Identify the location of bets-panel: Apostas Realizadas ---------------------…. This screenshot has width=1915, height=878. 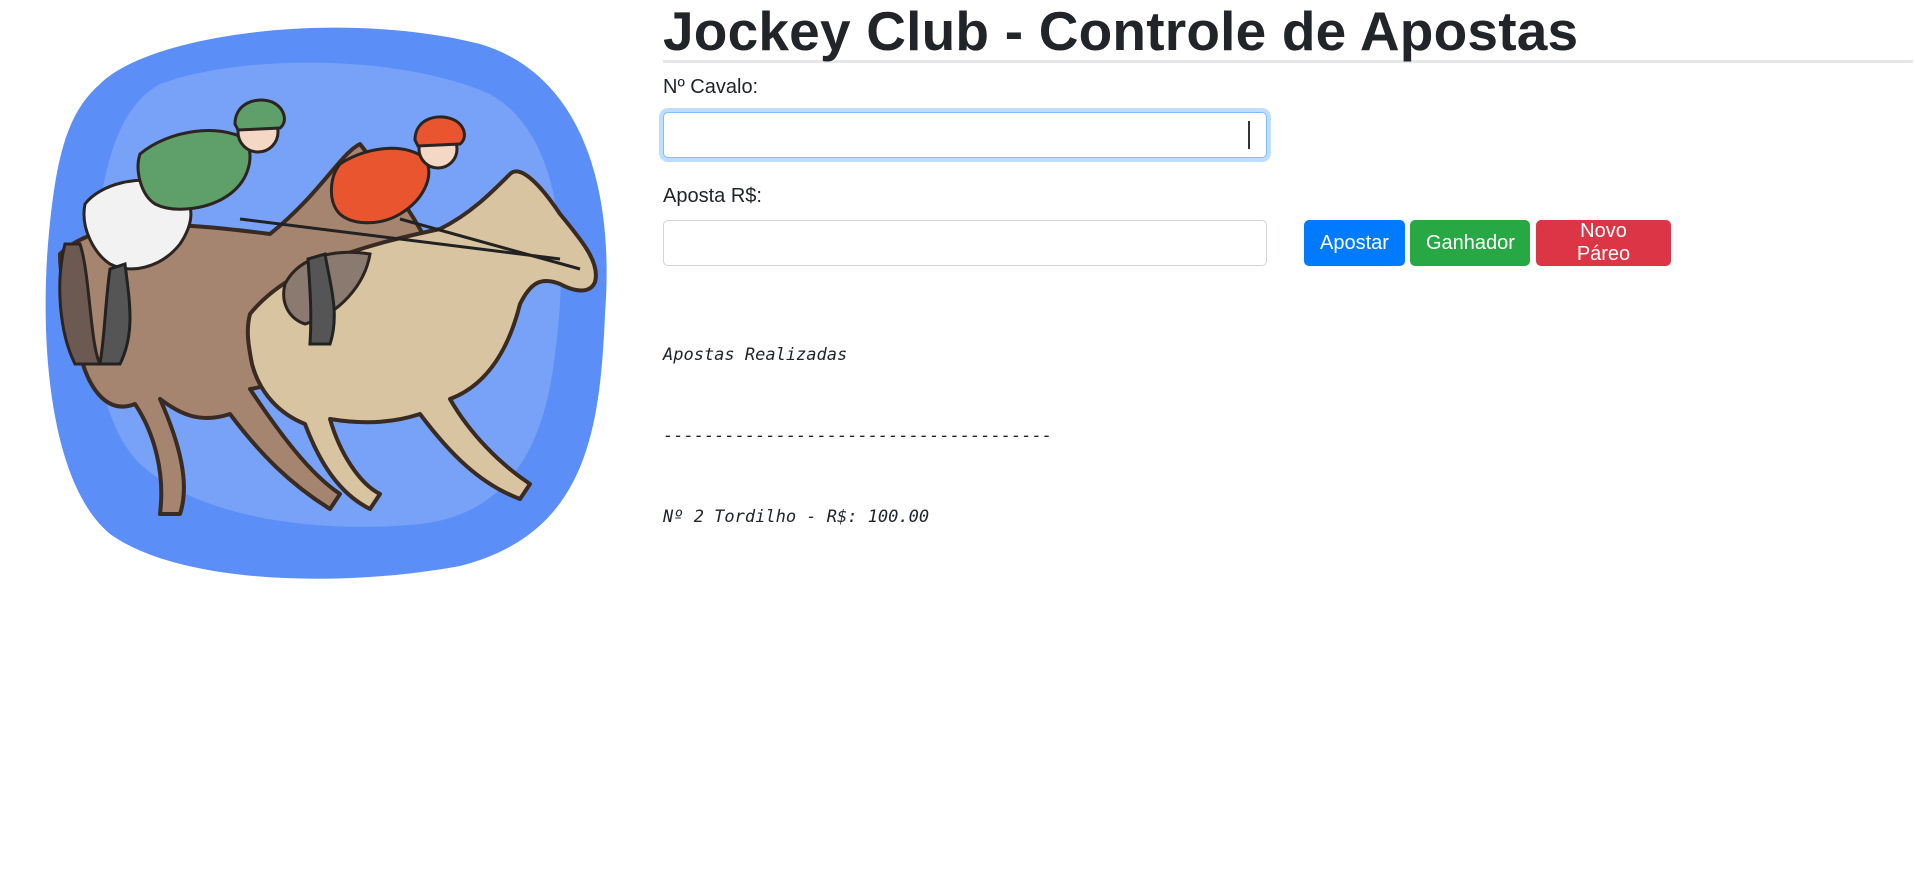
(857, 436).